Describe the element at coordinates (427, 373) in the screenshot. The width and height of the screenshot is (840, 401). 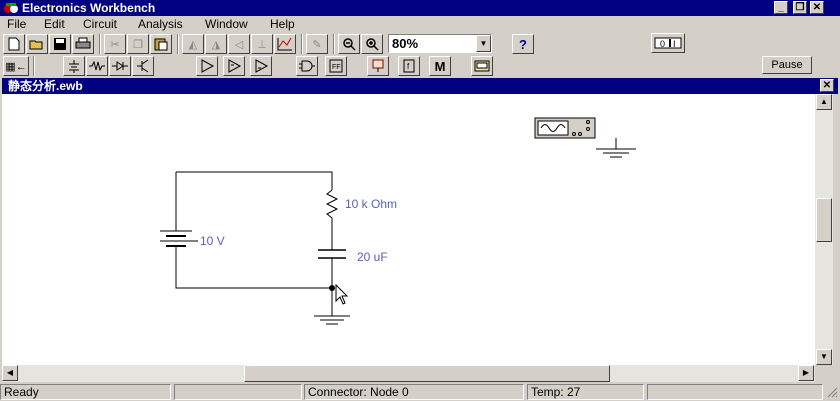
I see `horizontal-scroll-thumb` at that location.